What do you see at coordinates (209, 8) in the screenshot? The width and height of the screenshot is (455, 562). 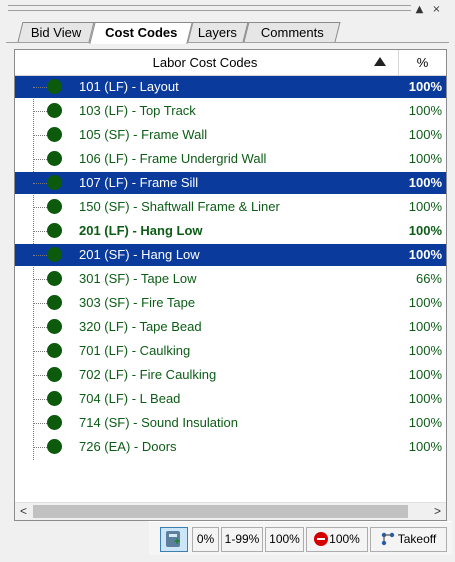 I see `drag-grip` at bounding box center [209, 8].